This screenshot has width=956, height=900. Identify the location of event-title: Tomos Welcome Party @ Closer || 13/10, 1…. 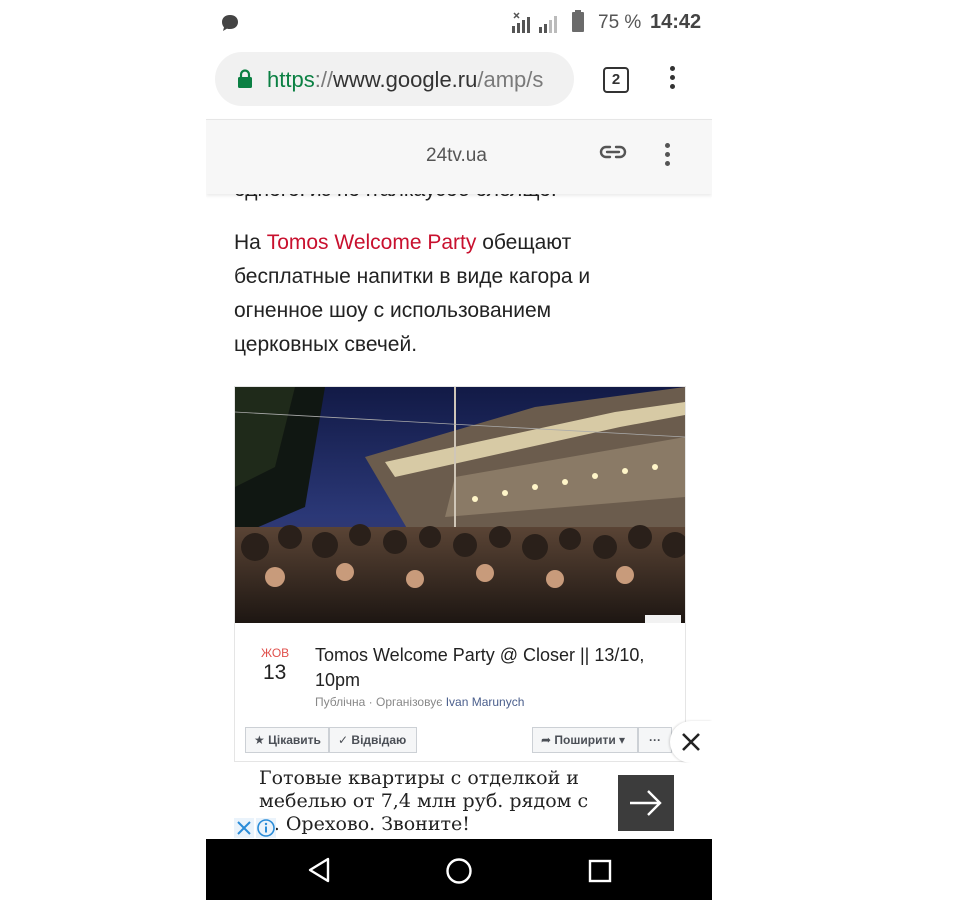
(490, 668).